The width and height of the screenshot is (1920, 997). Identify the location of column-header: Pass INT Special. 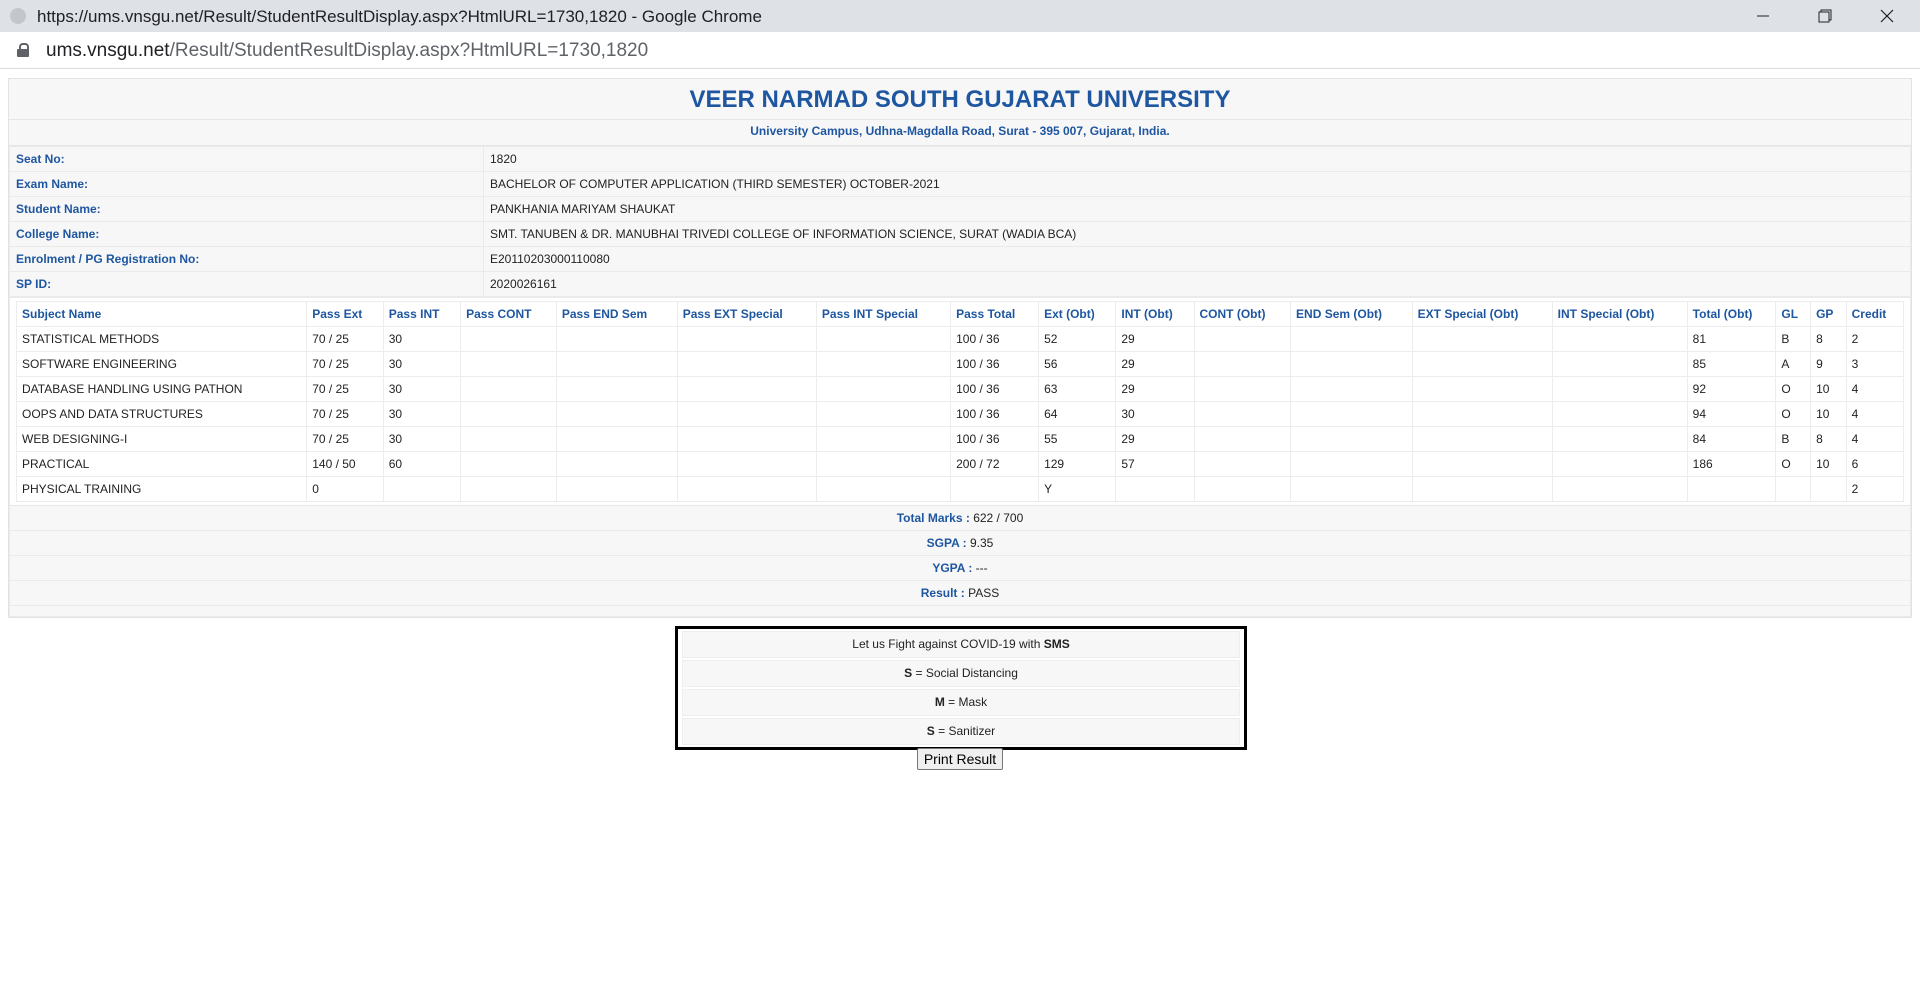
(883, 314).